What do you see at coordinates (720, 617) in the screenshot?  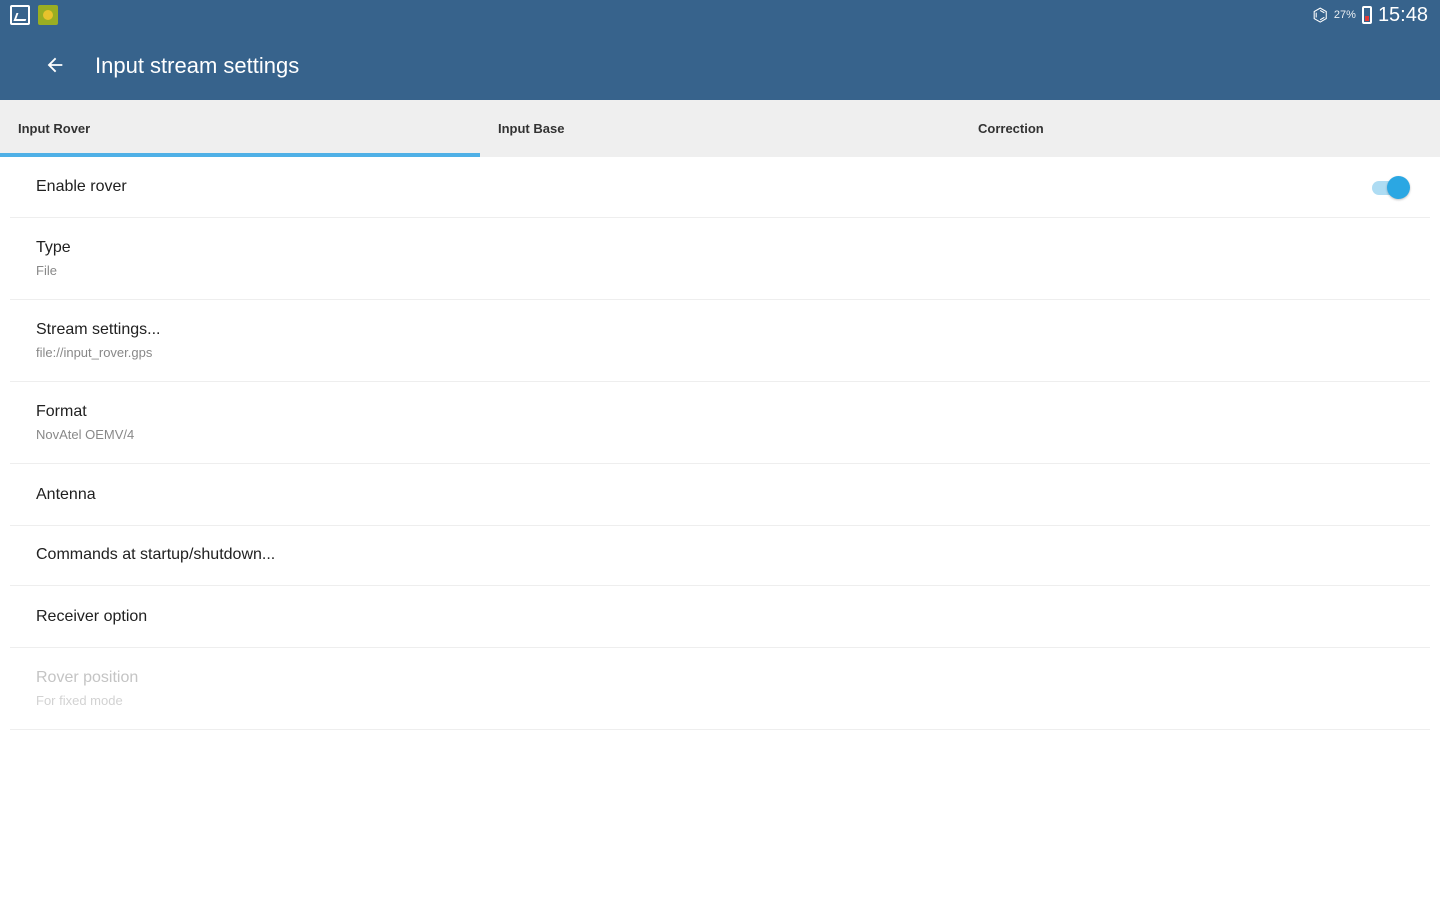 I see `pref-receiver-option: Receiver option` at bounding box center [720, 617].